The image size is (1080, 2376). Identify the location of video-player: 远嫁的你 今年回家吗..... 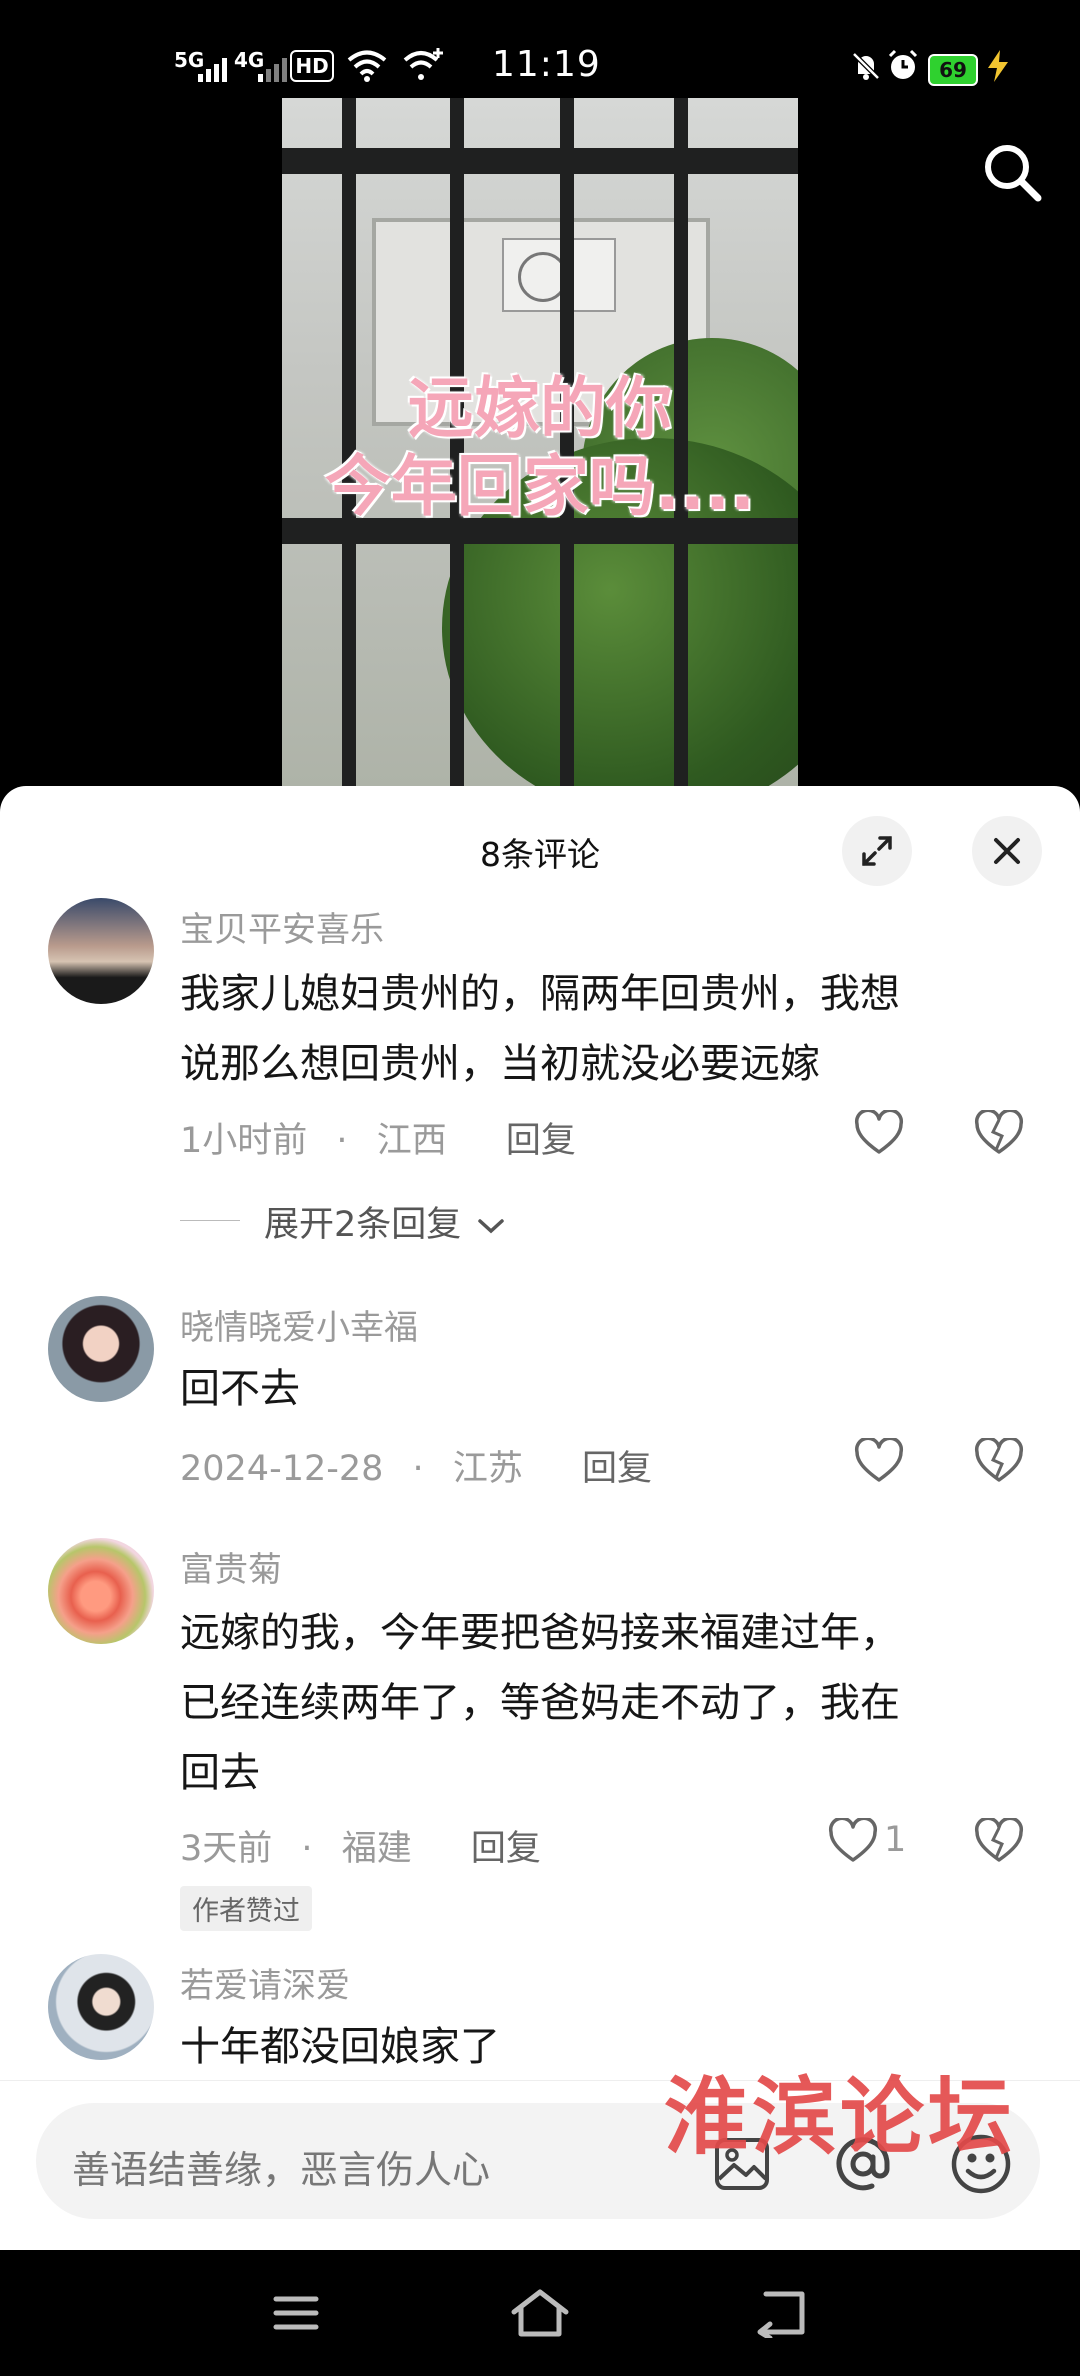
(540, 443).